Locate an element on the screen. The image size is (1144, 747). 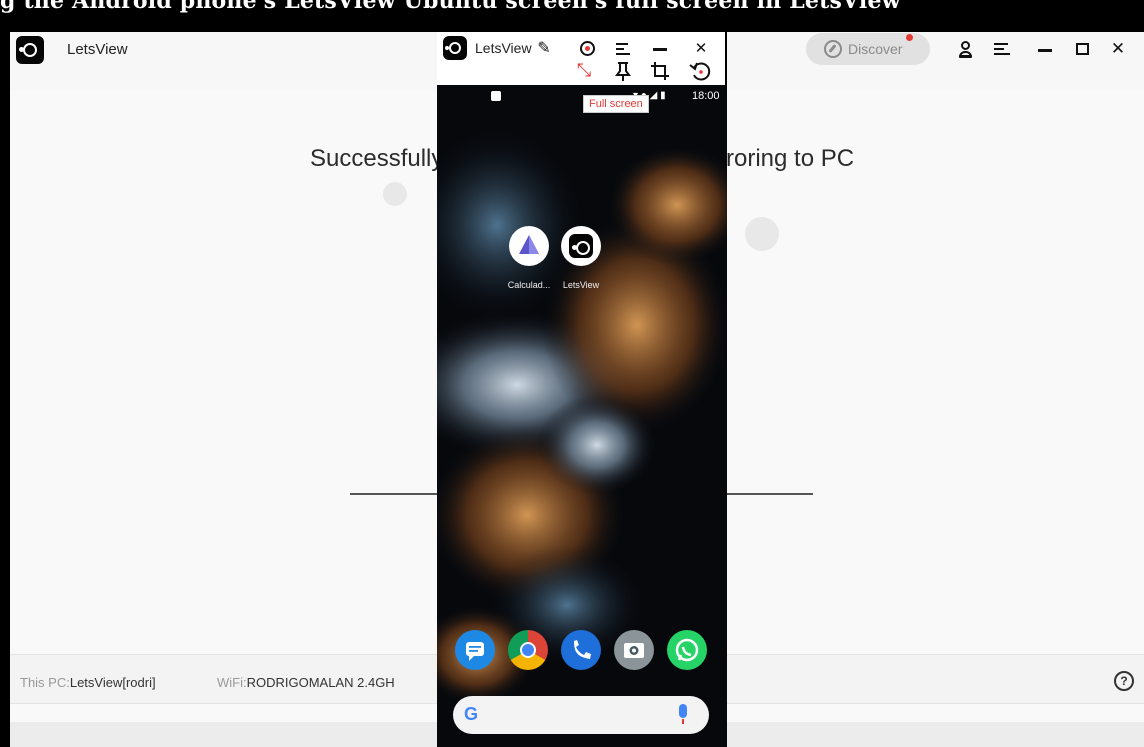
connection-headline-right: roring to PC is located at coordinates (790, 158).